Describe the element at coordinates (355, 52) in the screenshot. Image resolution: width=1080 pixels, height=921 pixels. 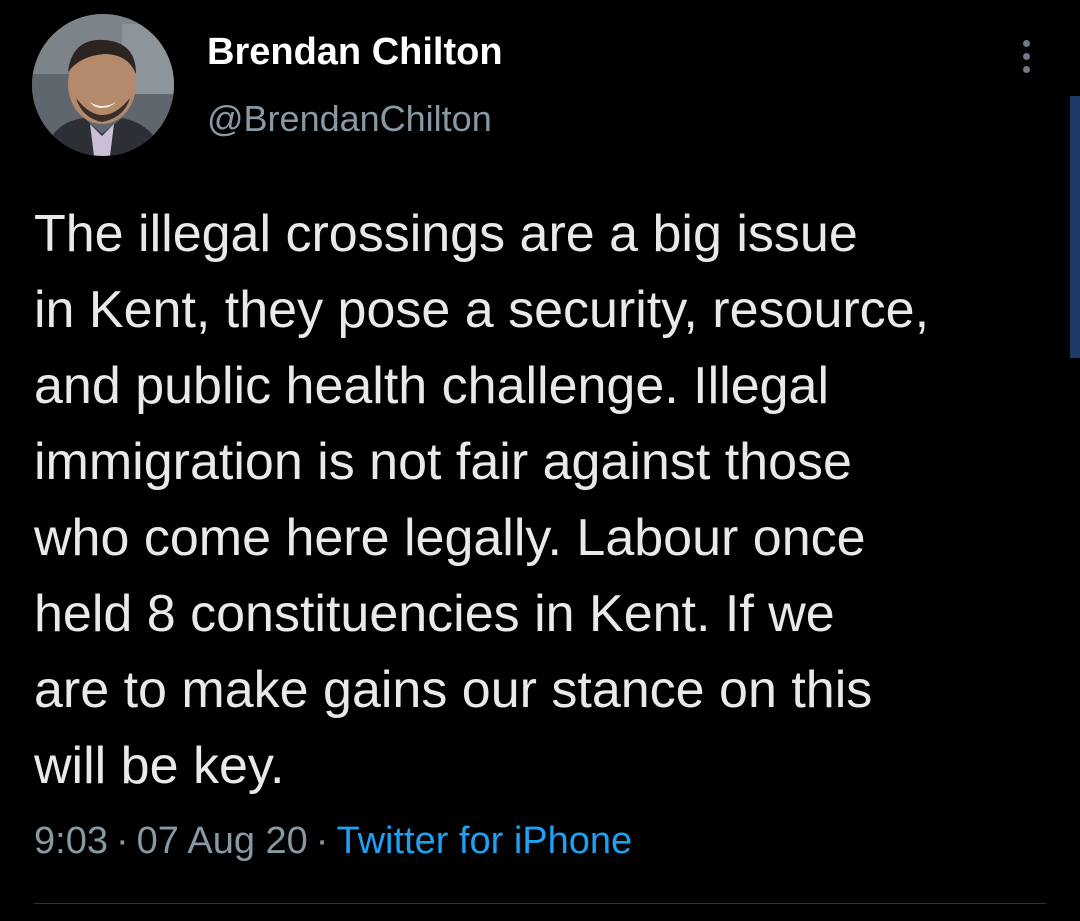
I see `author-display-name: Brendan Chilton` at that location.